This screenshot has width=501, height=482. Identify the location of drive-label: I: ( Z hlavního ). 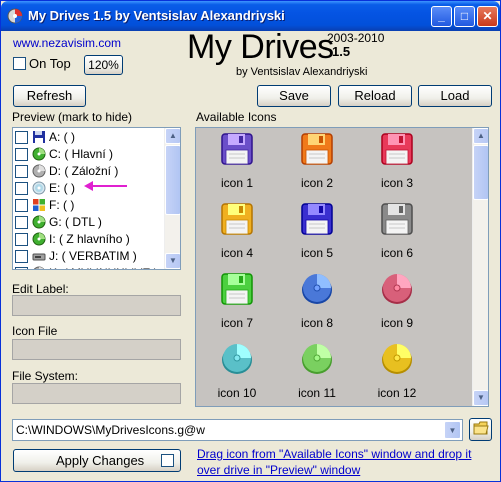
(89, 239).